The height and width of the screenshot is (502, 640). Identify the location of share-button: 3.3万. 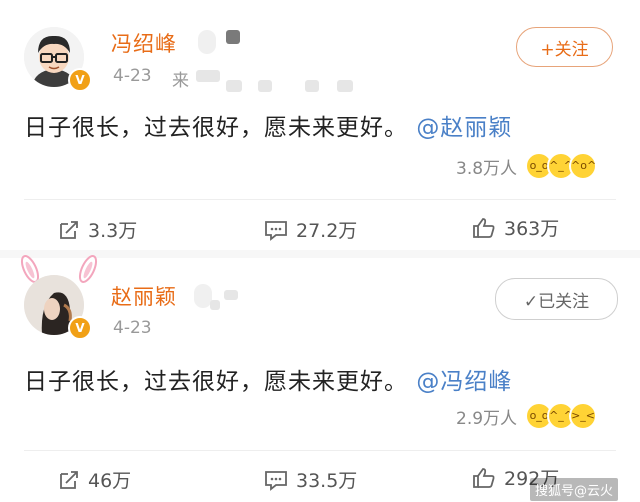
(97, 229).